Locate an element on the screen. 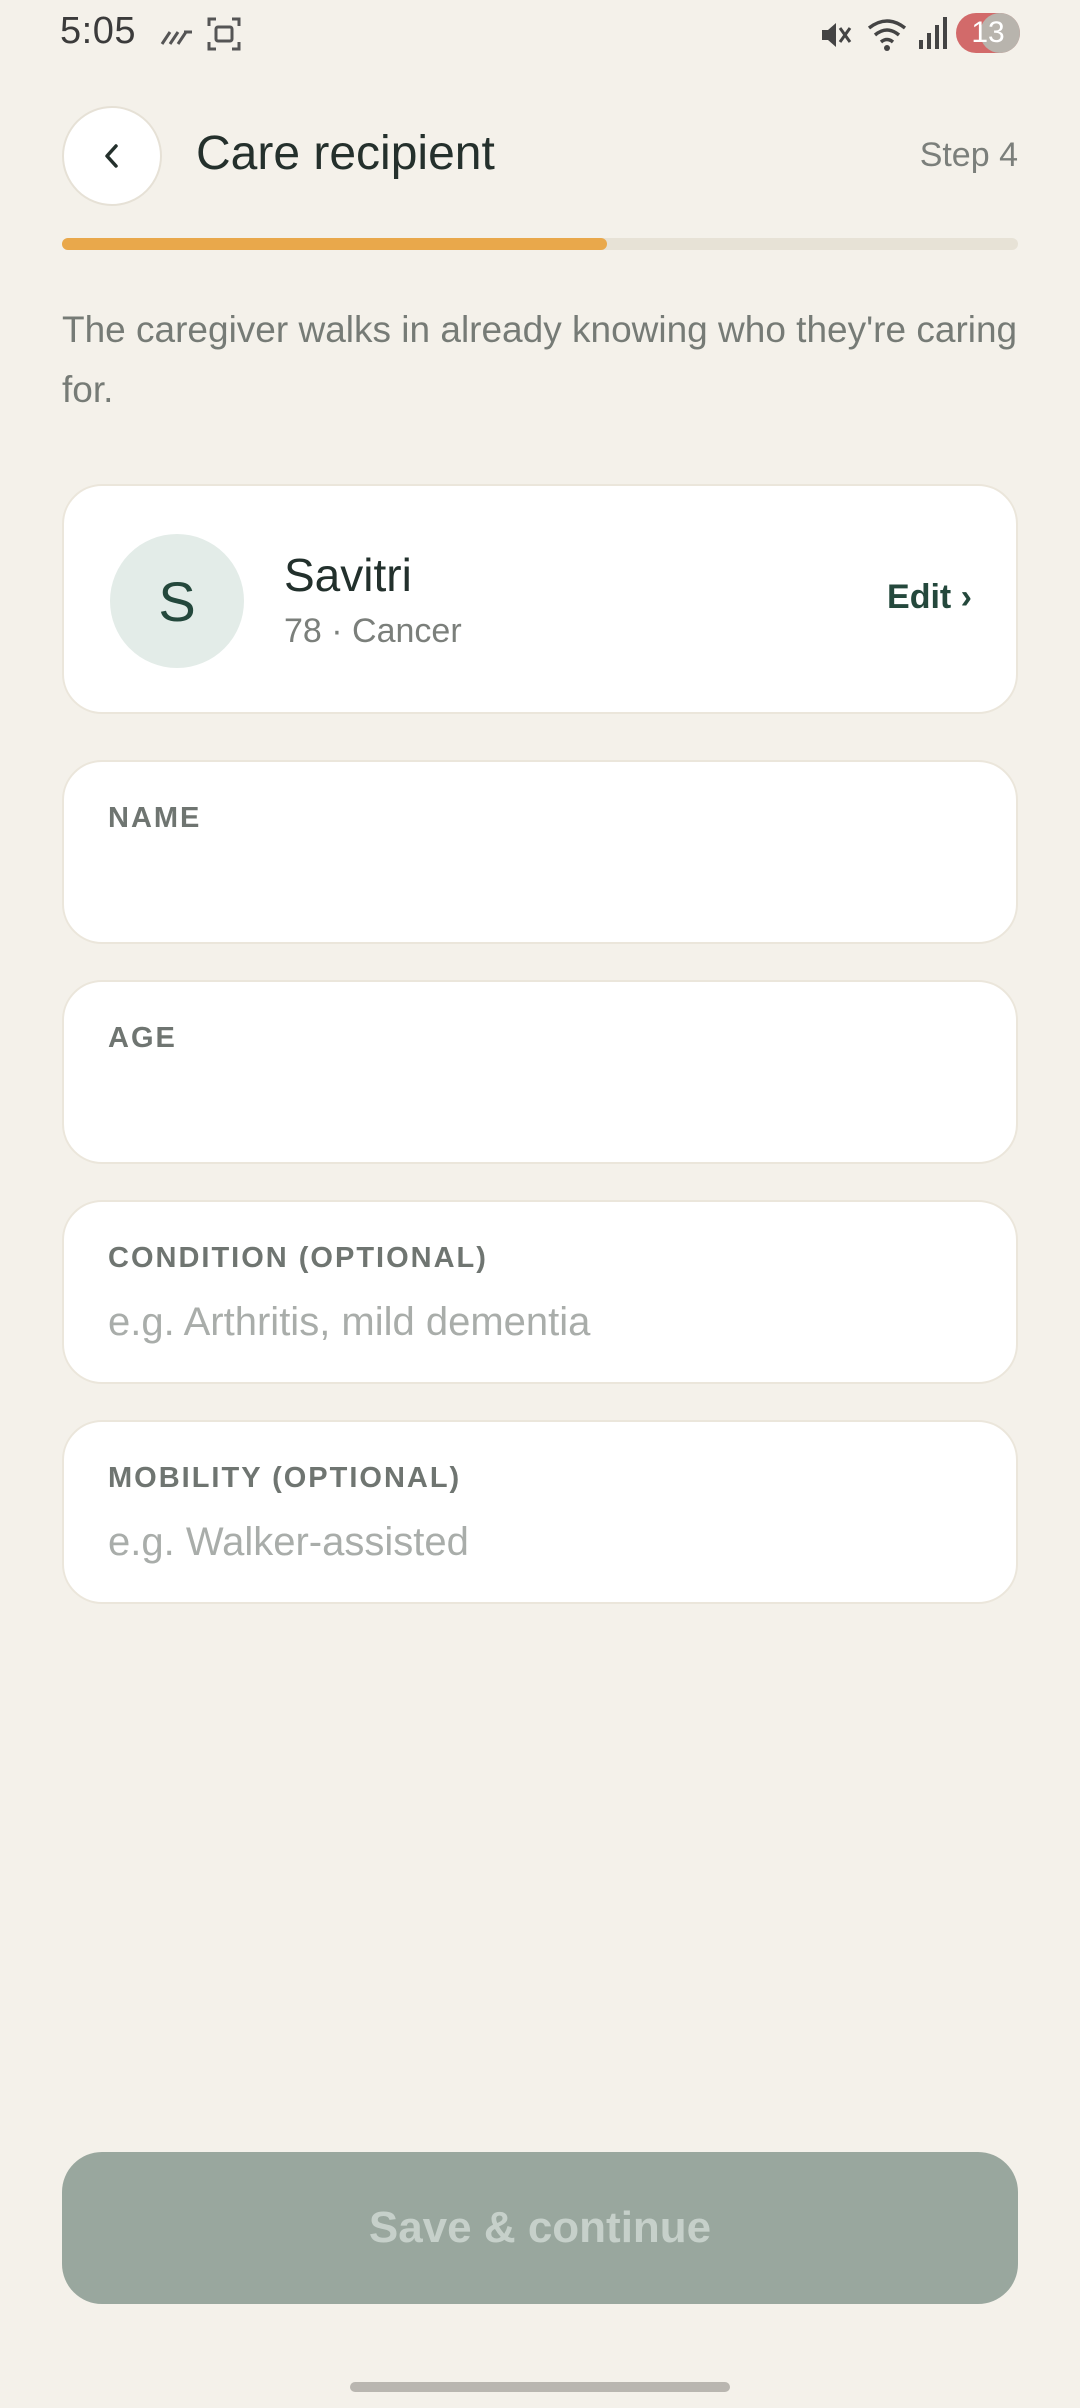  mobility-field-label: MOBILITY (OPTIONAL) is located at coordinates (285, 1478).